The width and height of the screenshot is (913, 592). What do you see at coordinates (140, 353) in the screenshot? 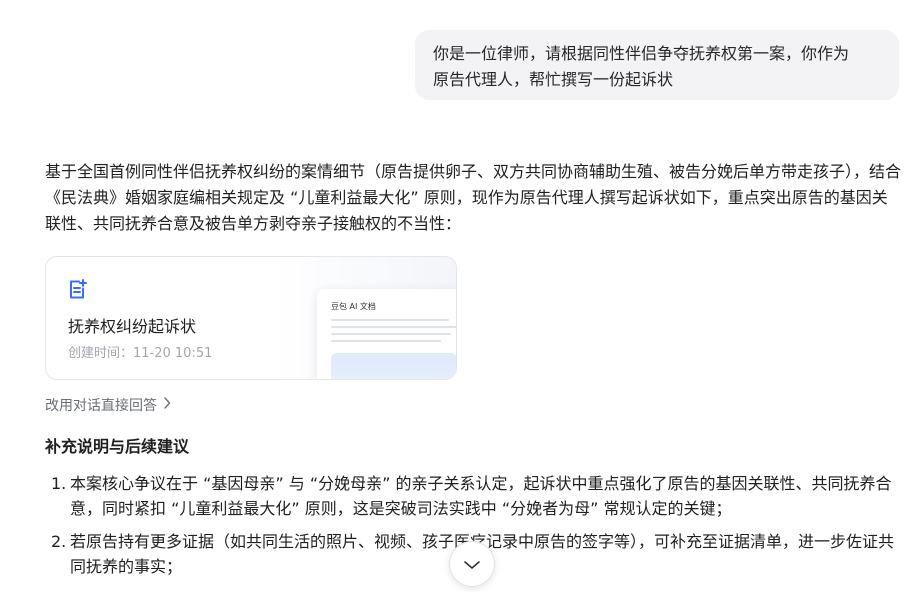
I see `document-created-time: 创建时间：11-20 10:51` at bounding box center [140, 353].